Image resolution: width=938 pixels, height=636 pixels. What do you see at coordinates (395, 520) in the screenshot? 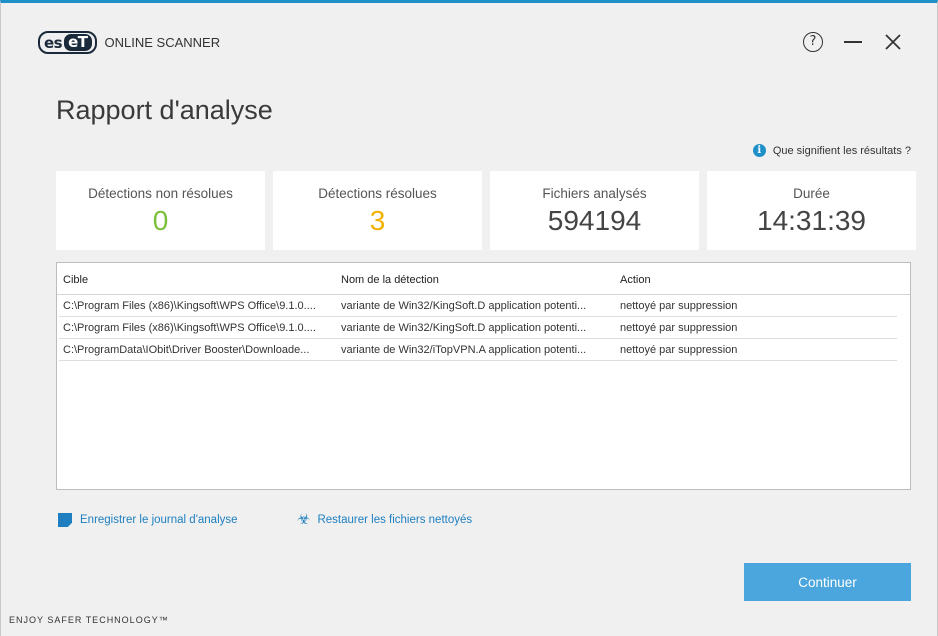
I see `restore-files-label: Restaurer les fichiers nettoyés` at bounding box center [395, 520].